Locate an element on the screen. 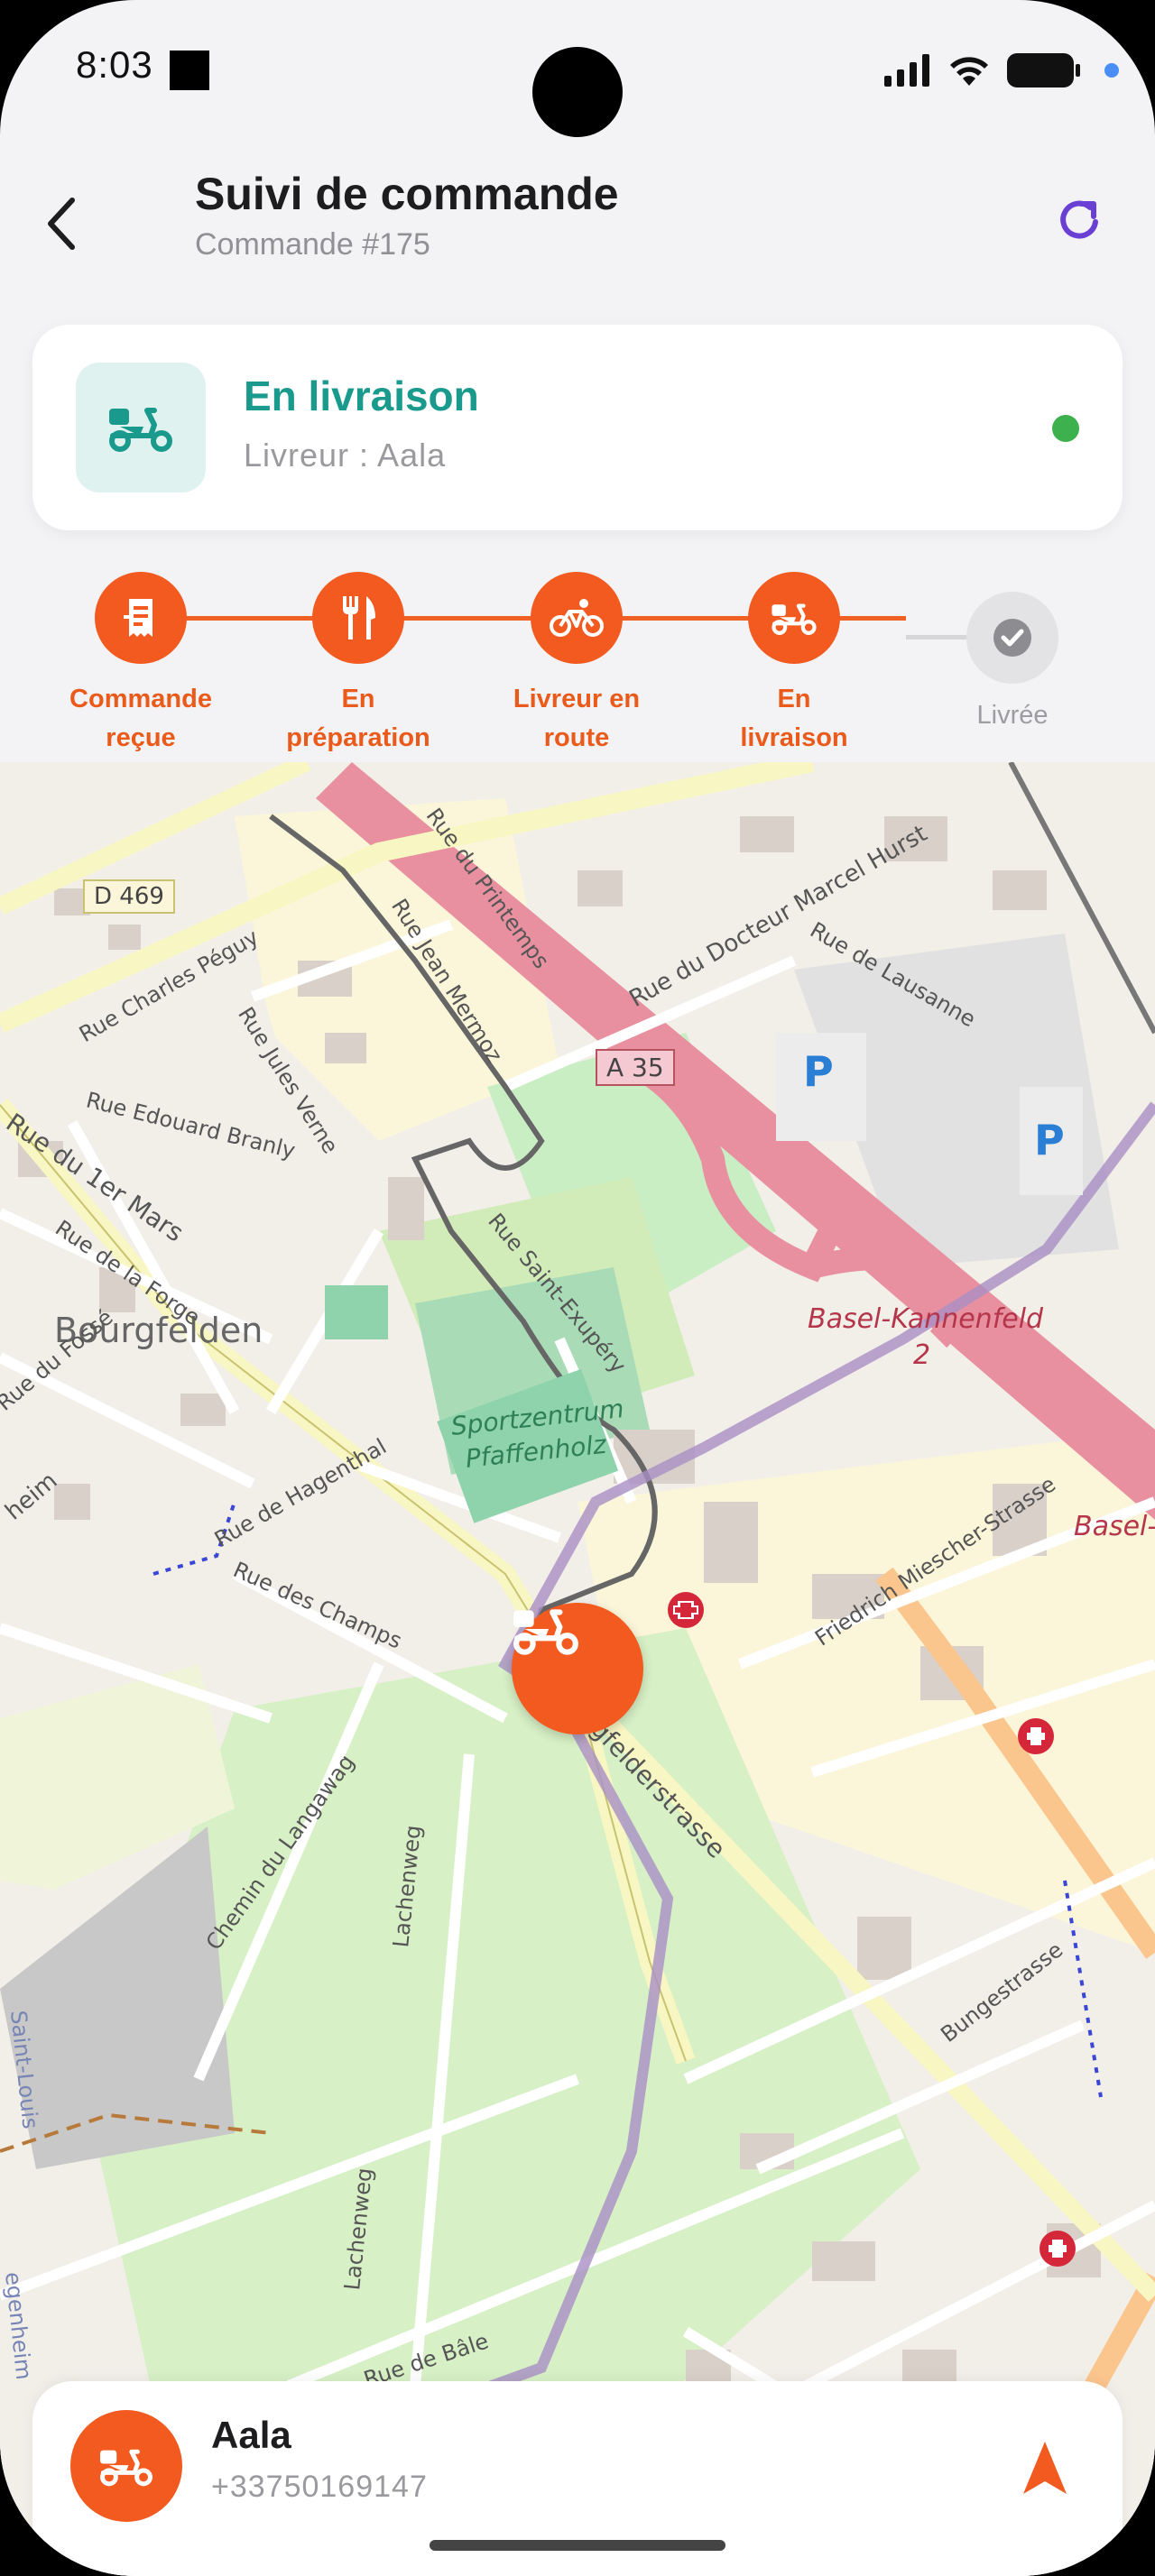 The width and height of the screenshot is (1155, 2576). fork-knife-icon is located at coordinates (359, 618).